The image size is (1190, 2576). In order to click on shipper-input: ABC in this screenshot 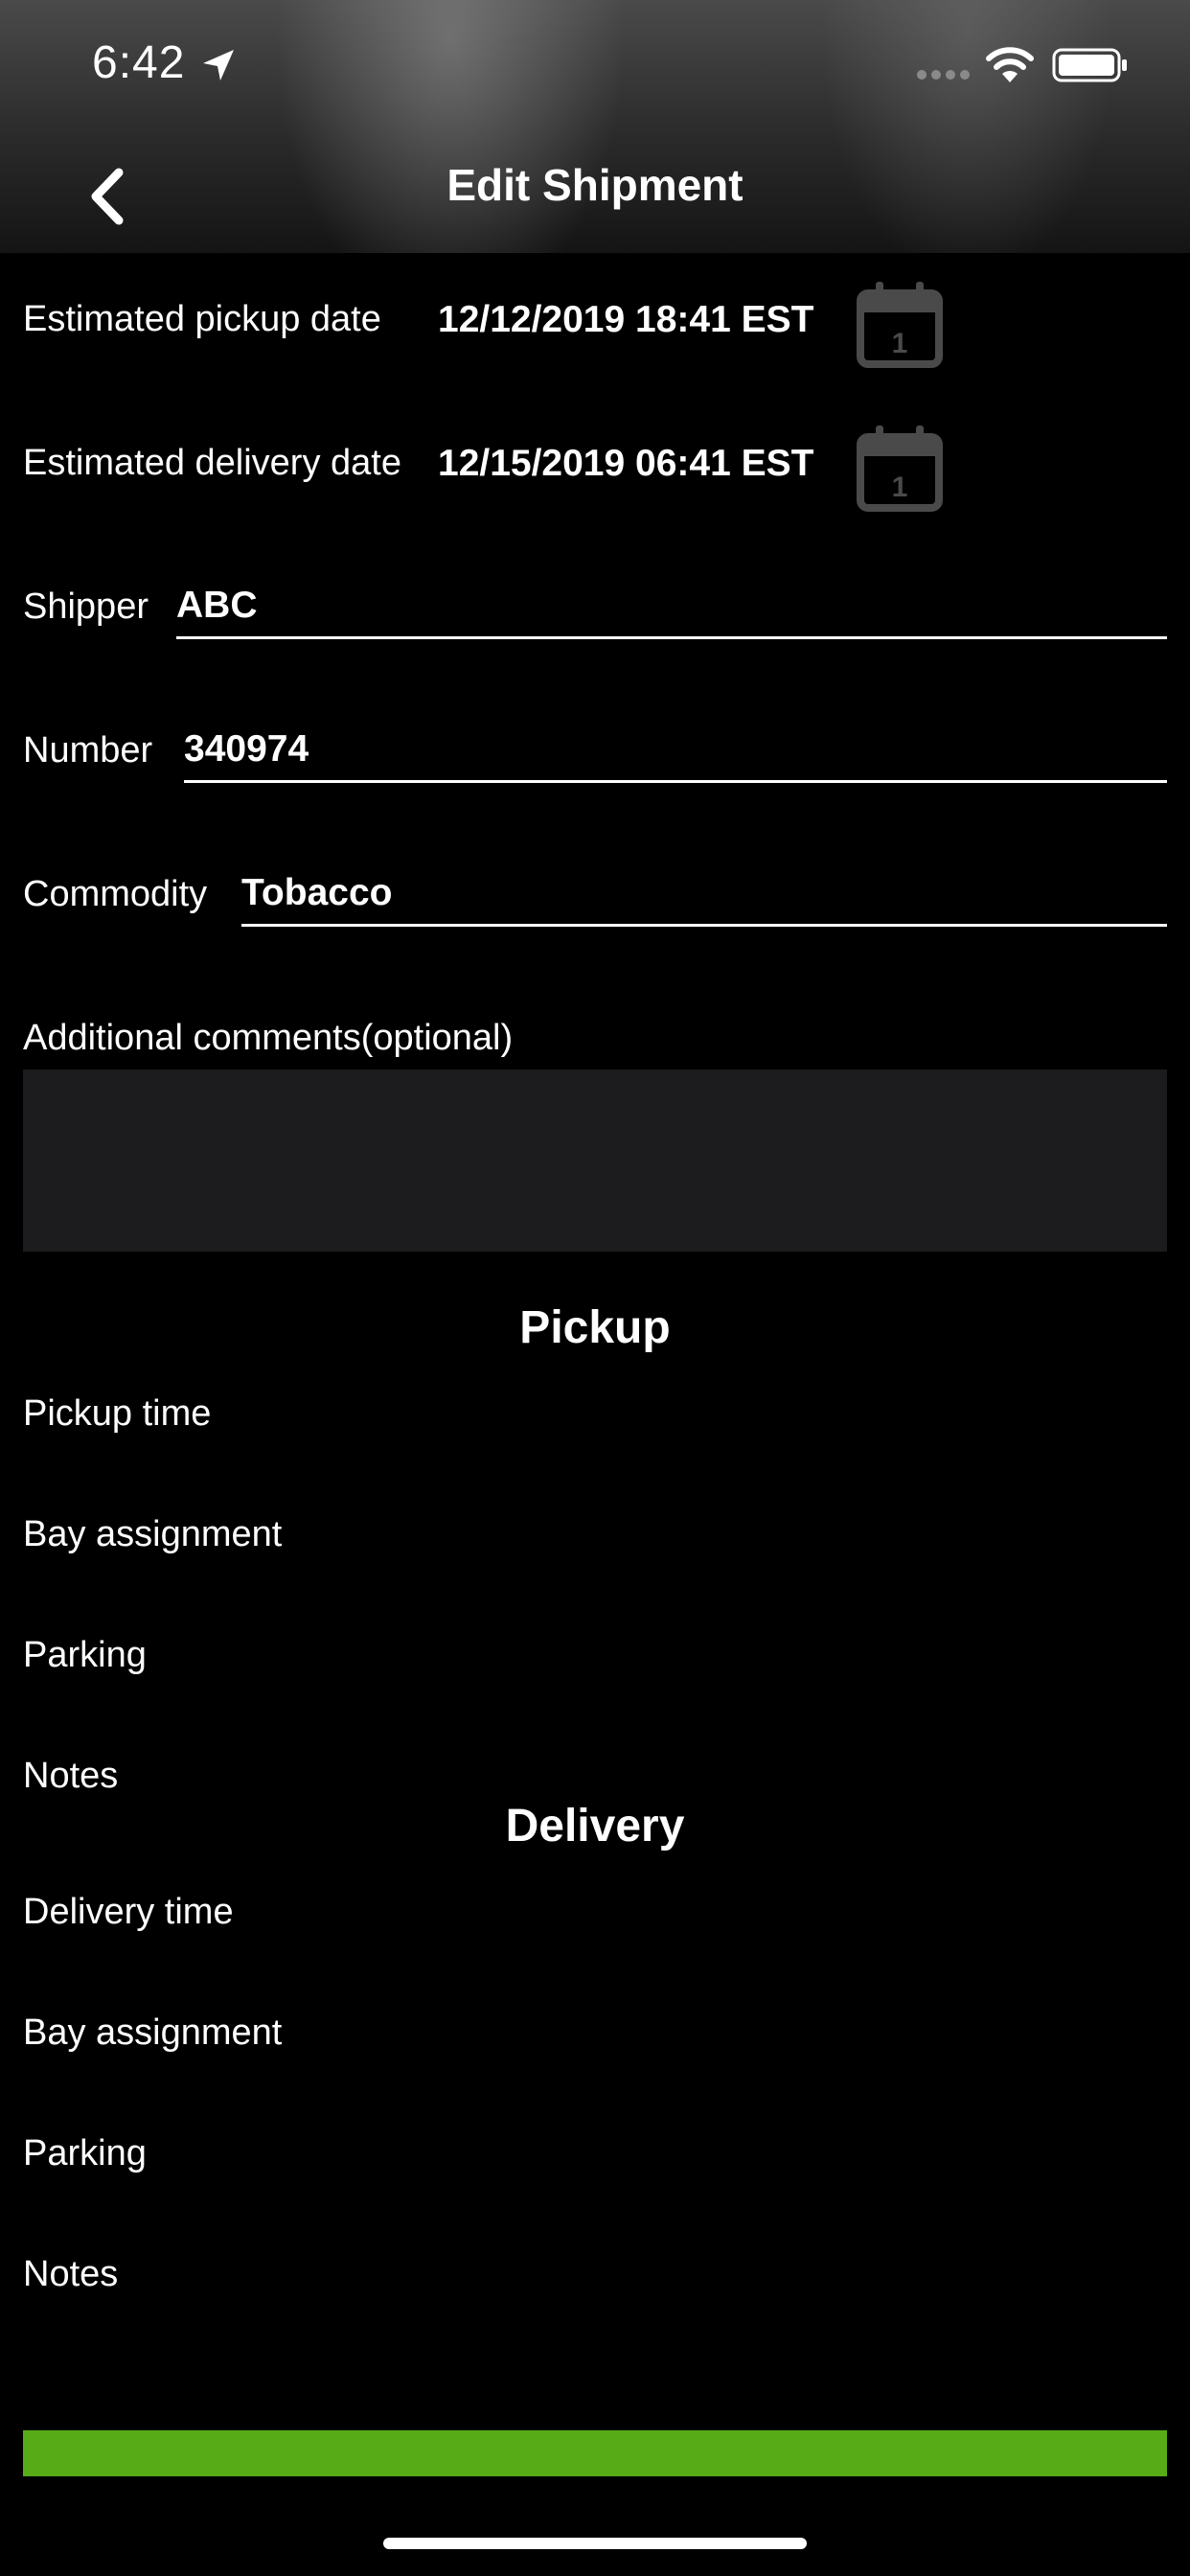, I will do `click(671, 609)`.